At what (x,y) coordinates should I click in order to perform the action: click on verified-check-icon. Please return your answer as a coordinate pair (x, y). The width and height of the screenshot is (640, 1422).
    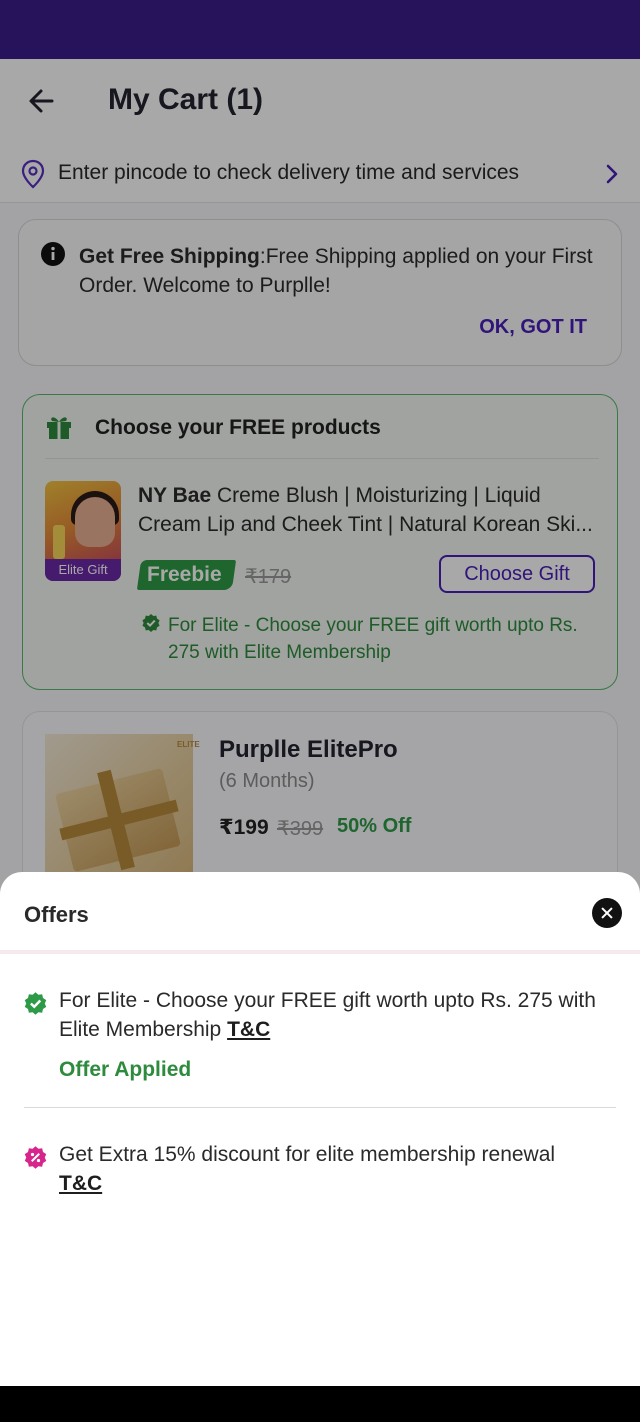
    Looking at the image, I should click on (35, 1003).